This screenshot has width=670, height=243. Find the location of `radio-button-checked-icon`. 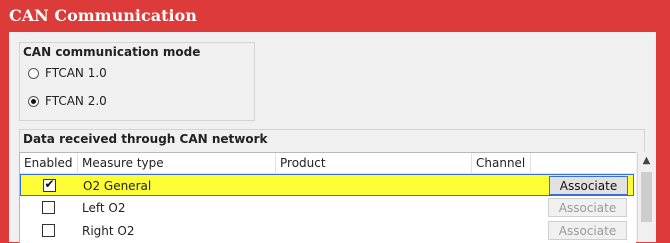

radio-button-checked-icon is located at coordinates (33, 101).